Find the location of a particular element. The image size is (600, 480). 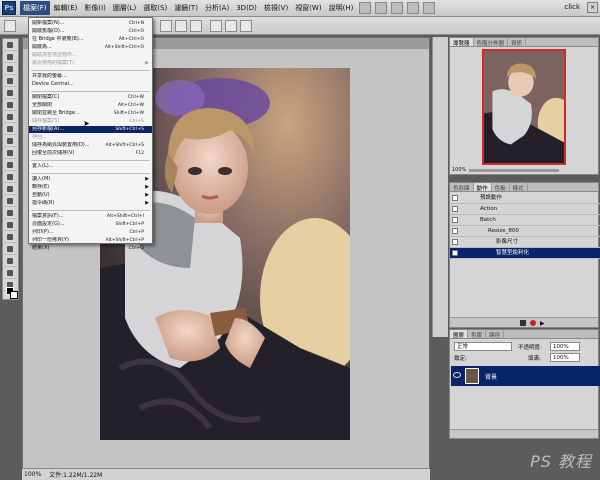

clone-stamp-tool-icon is located at coordinates (10, 141).